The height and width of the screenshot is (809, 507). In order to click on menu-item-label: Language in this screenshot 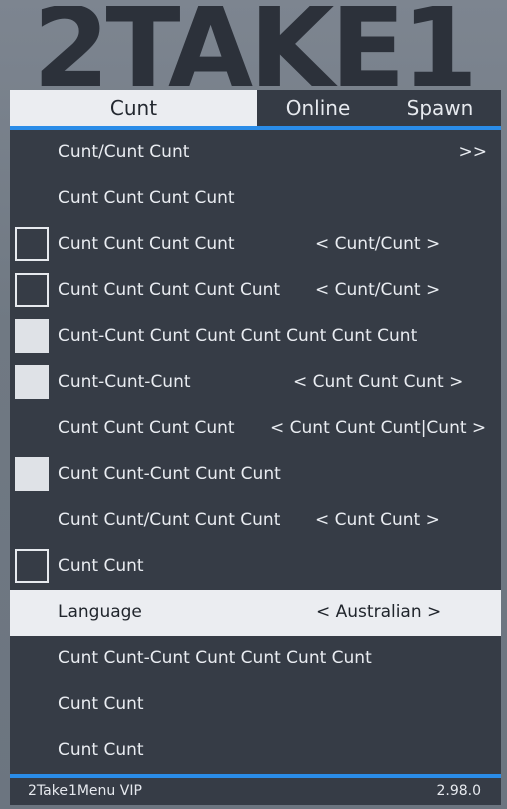, I will do `click(100, 612)`.